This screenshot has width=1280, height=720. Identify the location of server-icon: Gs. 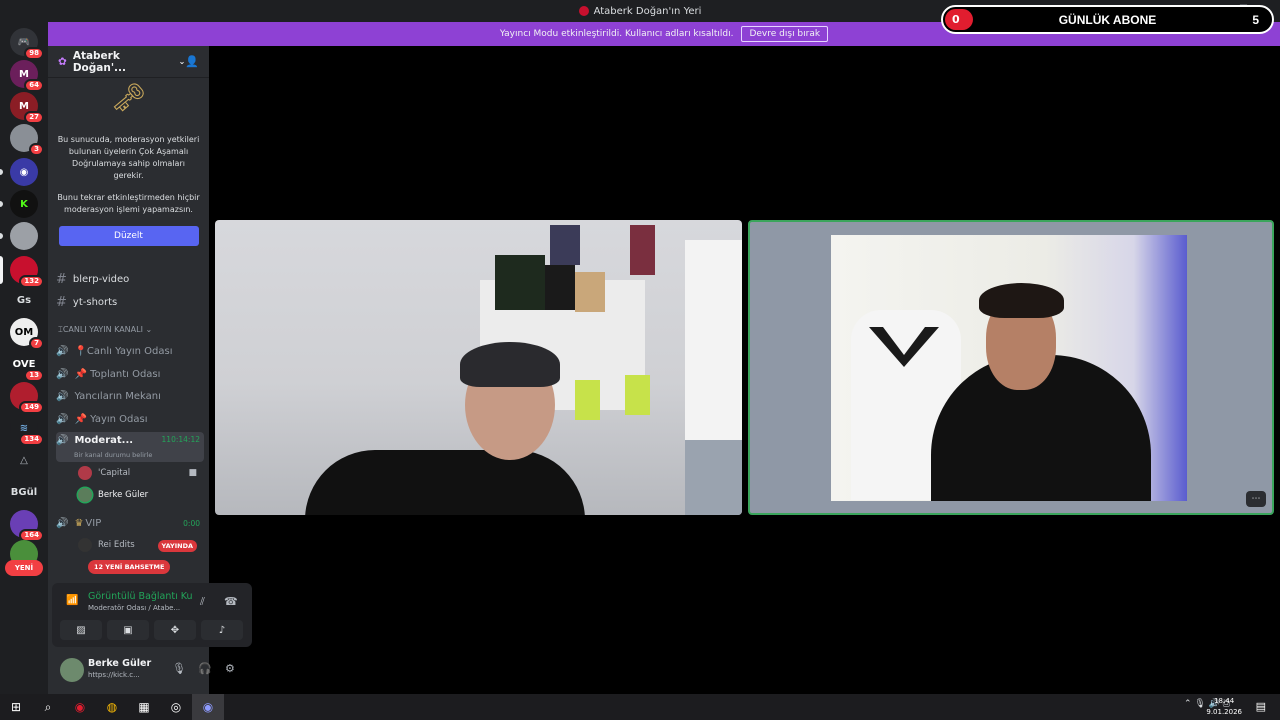
(24, 300).